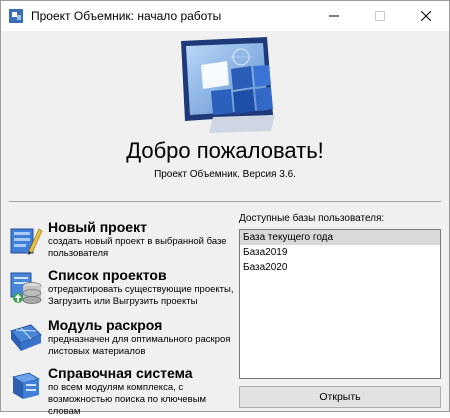 This screenshot has height=418, width=450. What do you see at coordinates (16, 16) in the screenshot?
I see `app-icon` at bounding box center [16, 16].